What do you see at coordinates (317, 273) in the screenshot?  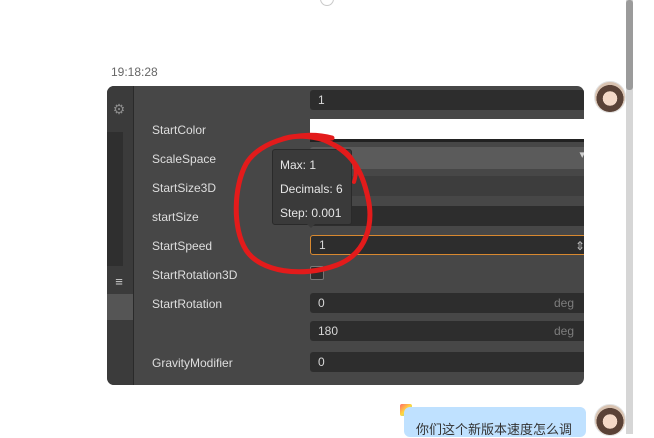 I see `start-rotation3d-checkbox` at bounding box center [317, 273].